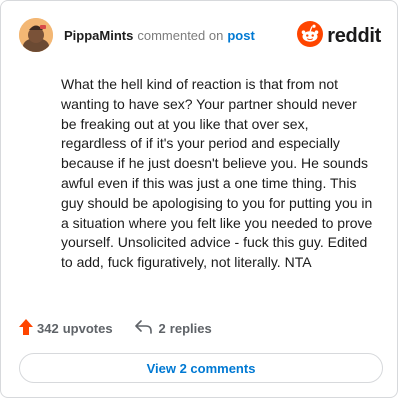  I want to click on replies-count: 2, so click(162, 328).